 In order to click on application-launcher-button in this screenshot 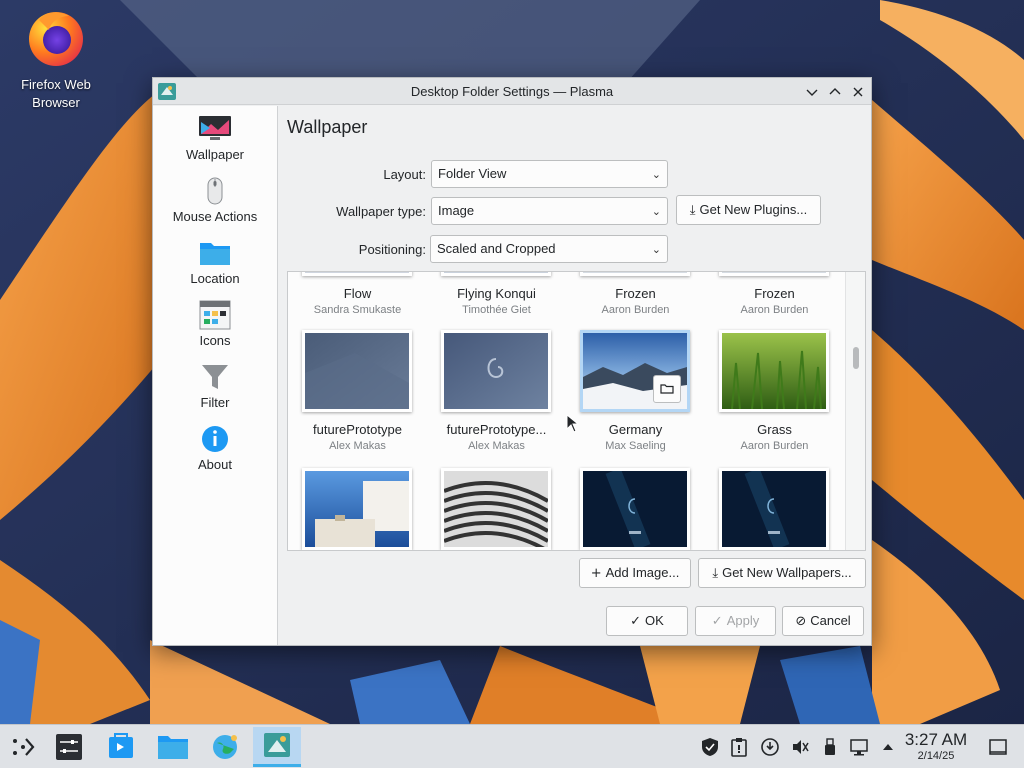, I will do `click(23, 747)`.